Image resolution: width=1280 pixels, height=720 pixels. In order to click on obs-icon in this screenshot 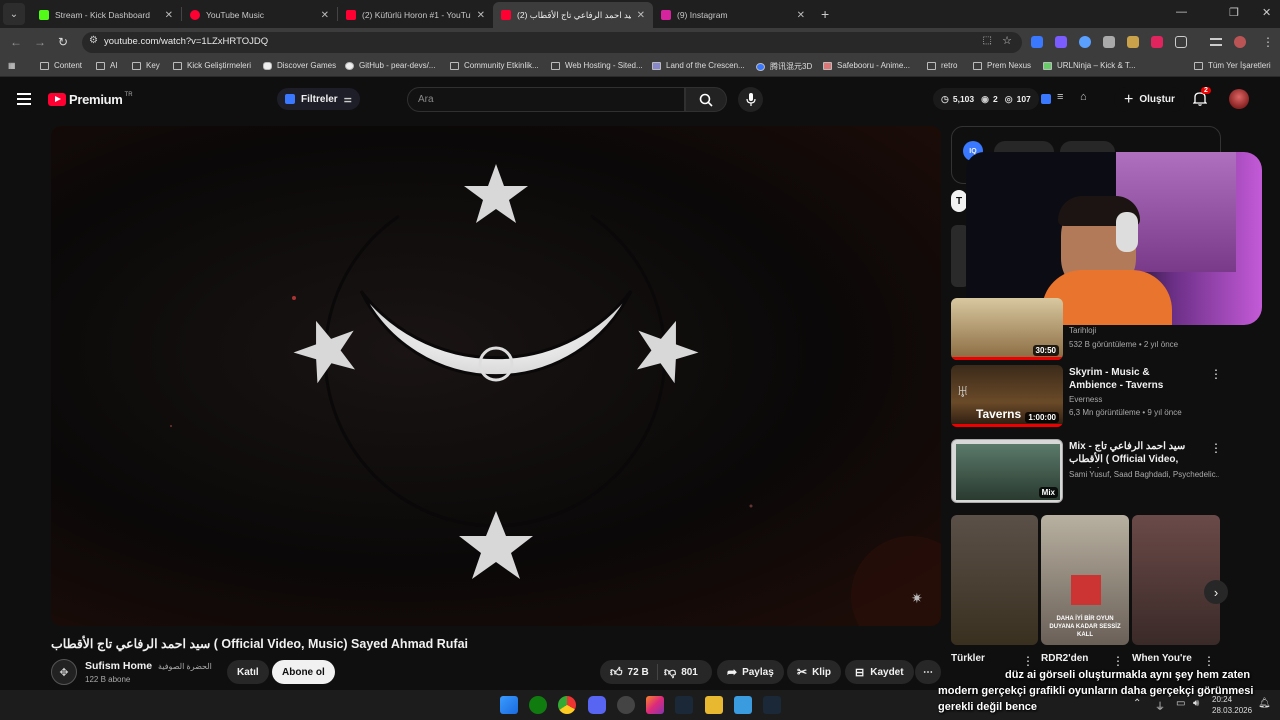, I will do `click(626, 705)`.